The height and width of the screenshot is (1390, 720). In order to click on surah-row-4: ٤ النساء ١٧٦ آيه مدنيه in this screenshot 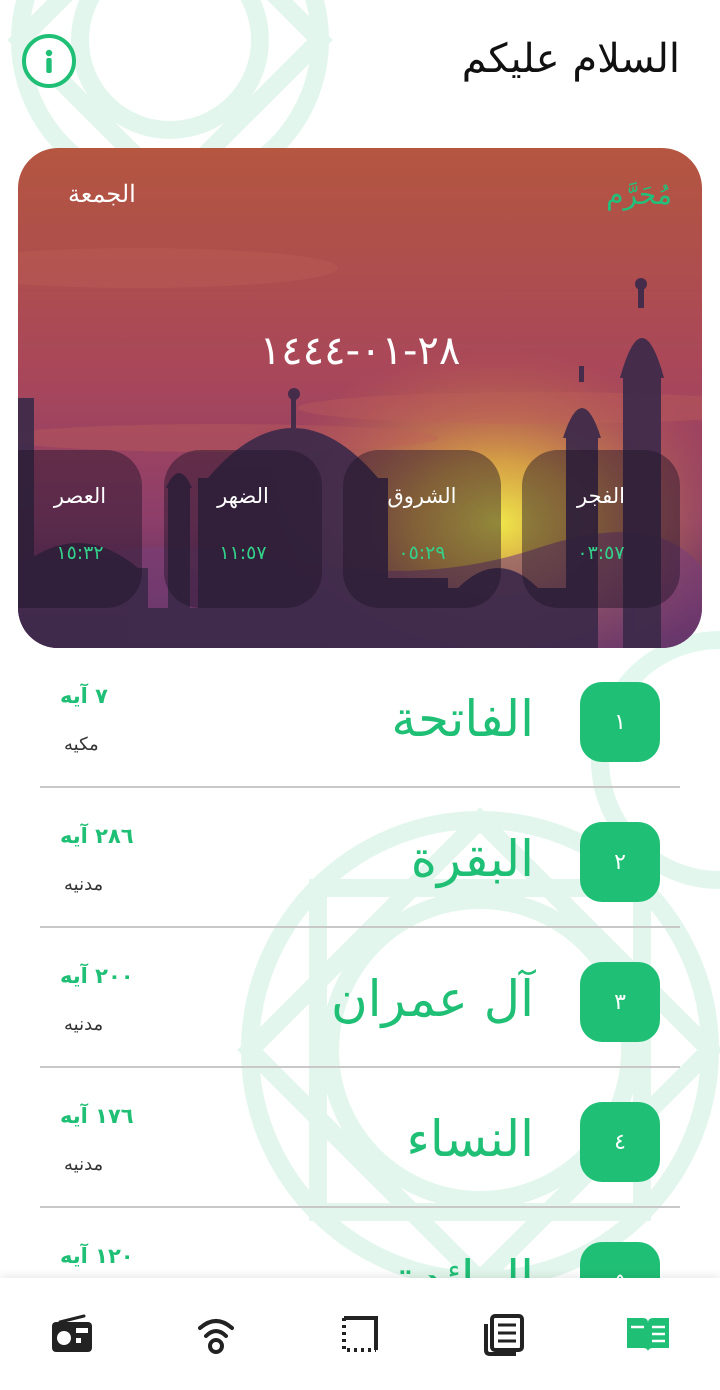, I will do `click(360, 1138)`.